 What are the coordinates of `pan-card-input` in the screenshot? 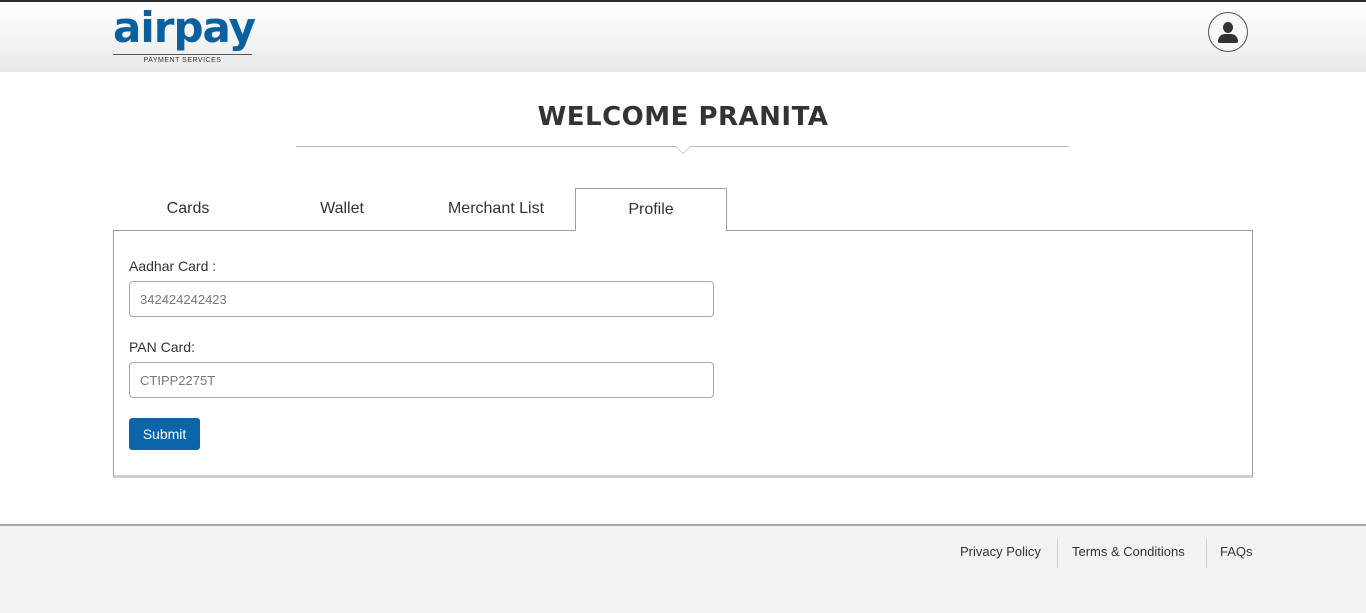 It's located at (421, 380).